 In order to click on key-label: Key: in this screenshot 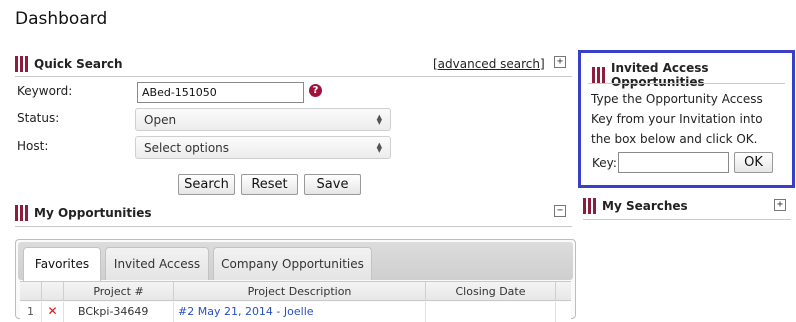, I will do `click(604, 163)`.